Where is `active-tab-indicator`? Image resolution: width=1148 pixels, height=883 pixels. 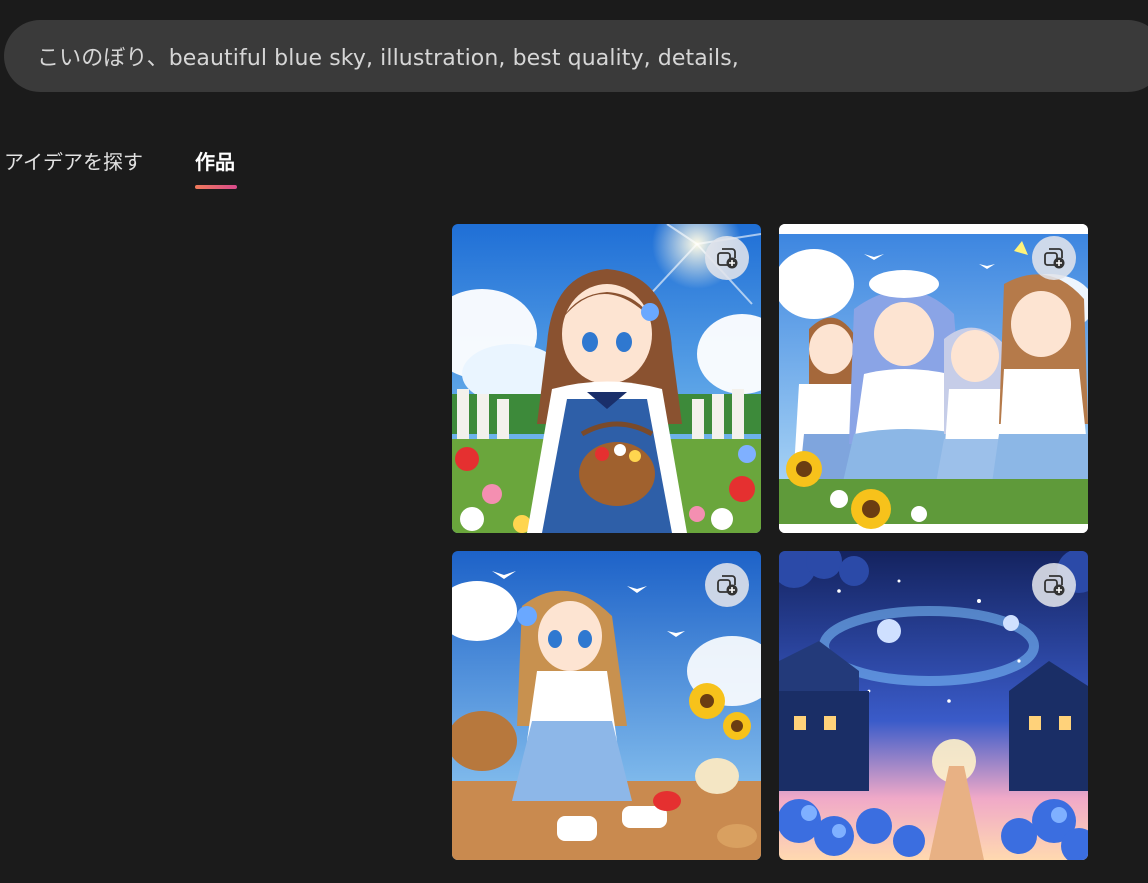 active-tab-indicator is located at coordinates (216, 187).